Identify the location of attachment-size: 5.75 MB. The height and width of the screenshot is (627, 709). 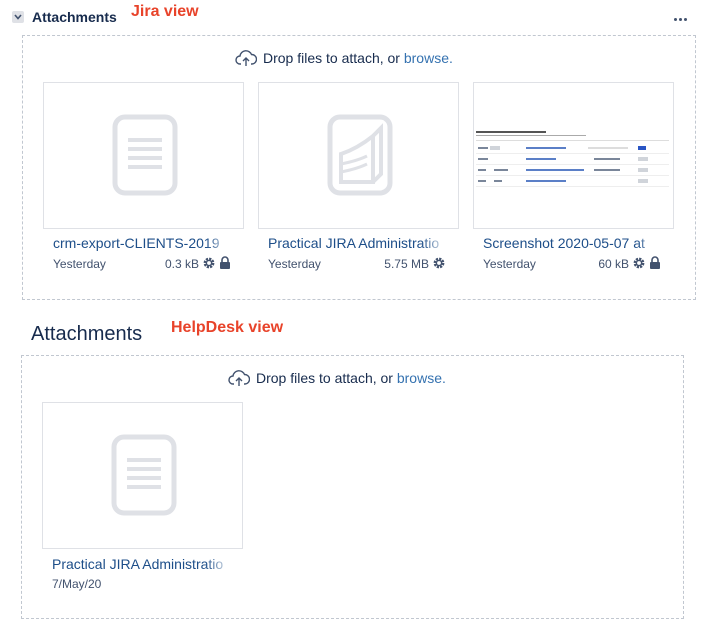
(406, 264).